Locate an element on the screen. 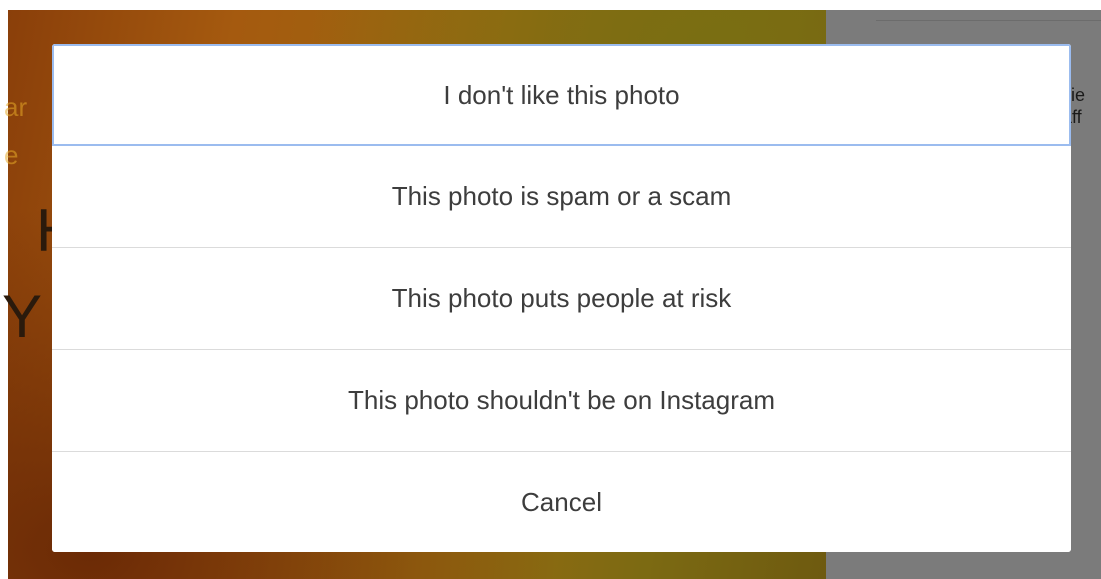  background-faint-text: ar is located at coordinates (16, 107).